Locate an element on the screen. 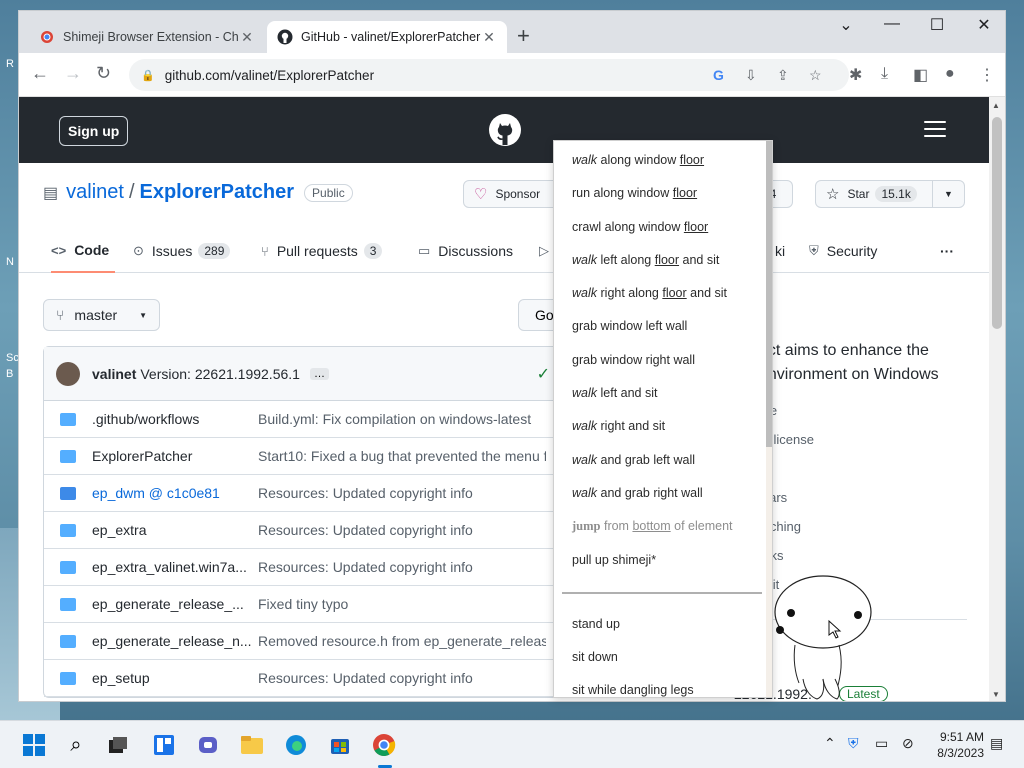  commit-author: valinet is located at coordinates (114, 374).